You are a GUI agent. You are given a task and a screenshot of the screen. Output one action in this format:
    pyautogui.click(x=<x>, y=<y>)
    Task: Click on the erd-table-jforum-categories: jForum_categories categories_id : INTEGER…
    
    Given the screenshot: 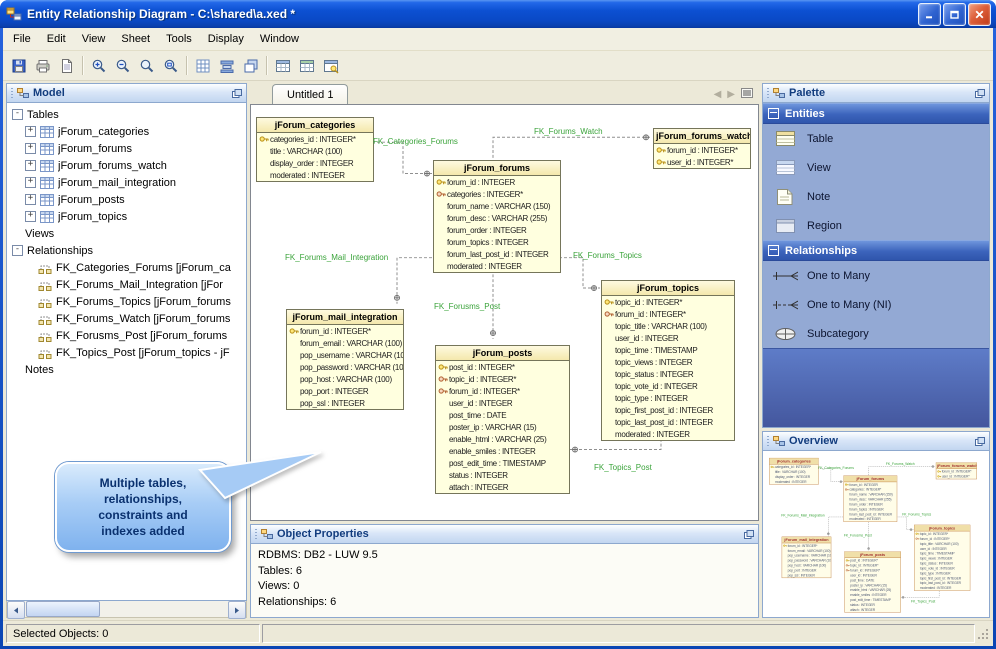 What is the action you would take?
    pyautogui.click(x=315, y=149)
    